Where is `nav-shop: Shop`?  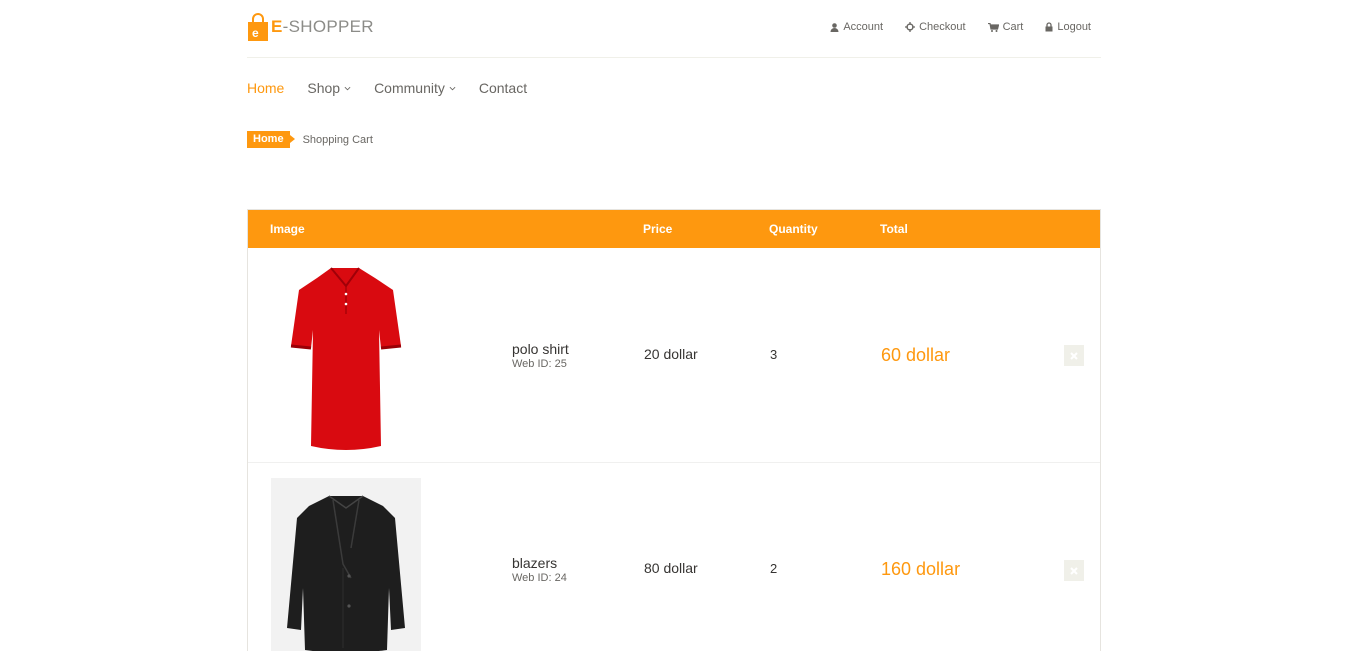 nav-shop: Shop is located at coordinates (329, 88).